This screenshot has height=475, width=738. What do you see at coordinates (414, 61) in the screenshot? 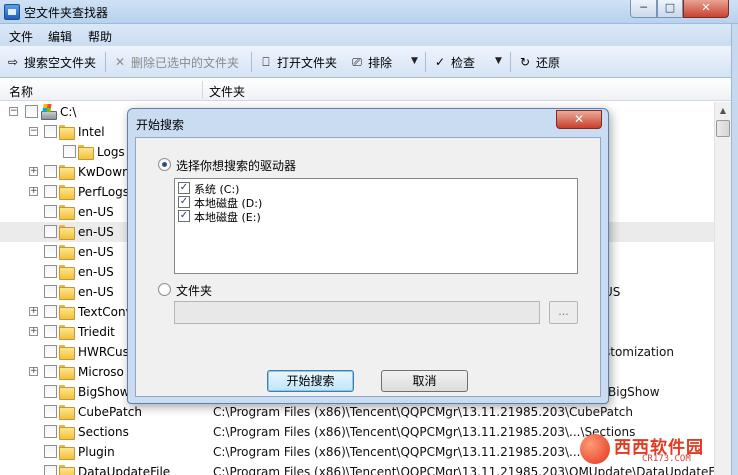
I see `exclude-dropdown-icon: ▼` at bounding box center [414, 61].